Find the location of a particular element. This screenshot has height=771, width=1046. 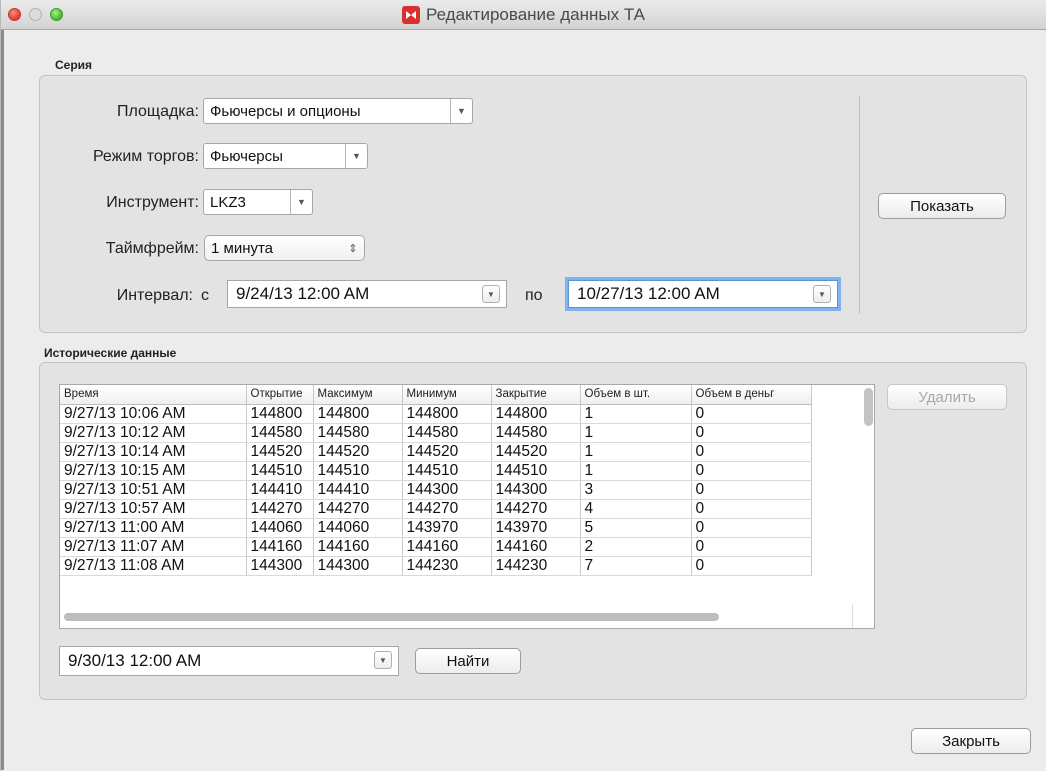

table-cell: 9/27/13 10:14 AM is located at coordinates (153, 452).